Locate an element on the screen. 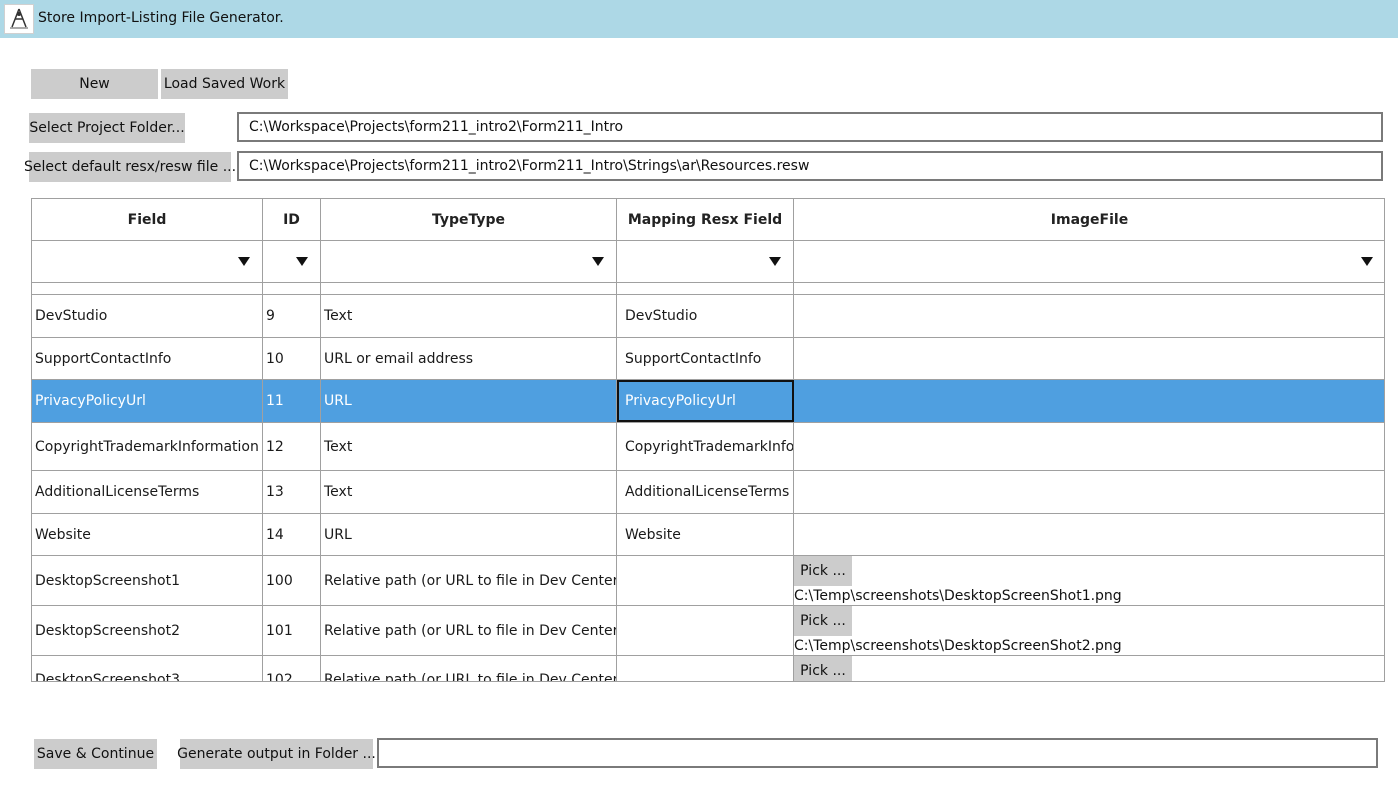  table-row-selected: PrivacyPolicyUrl 11 URL PrivacyPolicyUrl is located at coordinates (708, 401).